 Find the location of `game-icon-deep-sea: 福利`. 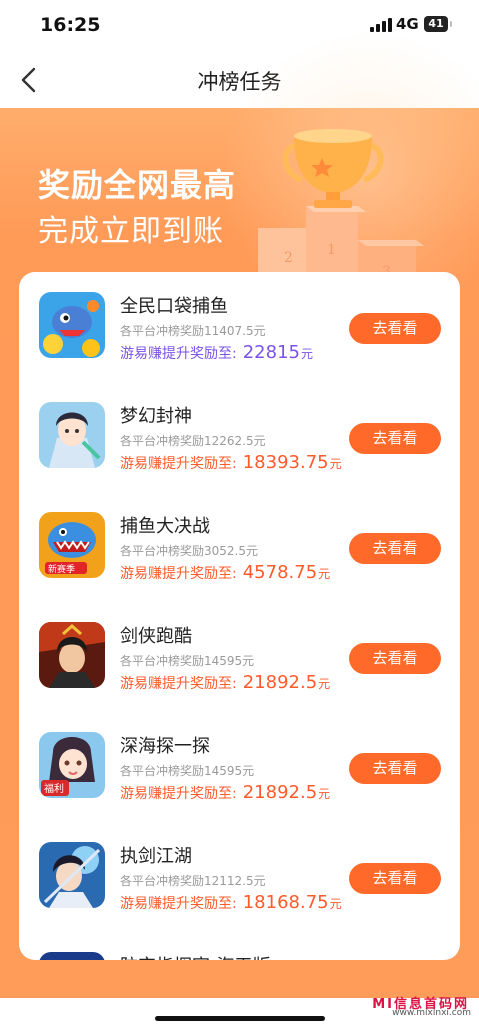

game-icon-deep-sea: 福利 is located at coordinates (72, 765).